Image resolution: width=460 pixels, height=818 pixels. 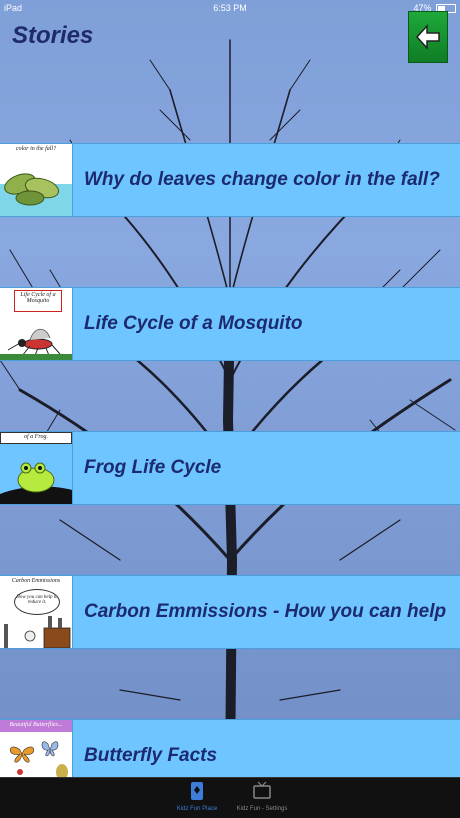 I want to click on arrow-left-icon, so click(x=427, y=37).